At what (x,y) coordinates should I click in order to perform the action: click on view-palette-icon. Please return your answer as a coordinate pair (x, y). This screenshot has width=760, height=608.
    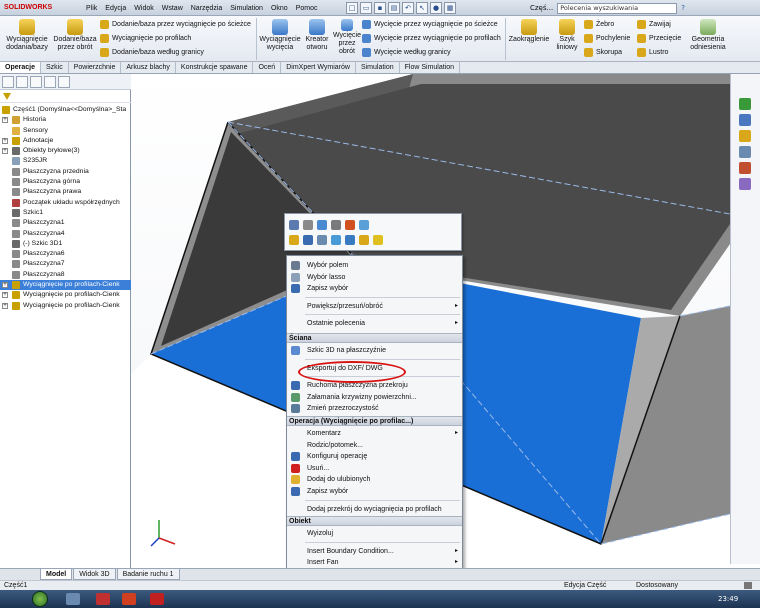
    Looking at the image, I should click on (745, 152).